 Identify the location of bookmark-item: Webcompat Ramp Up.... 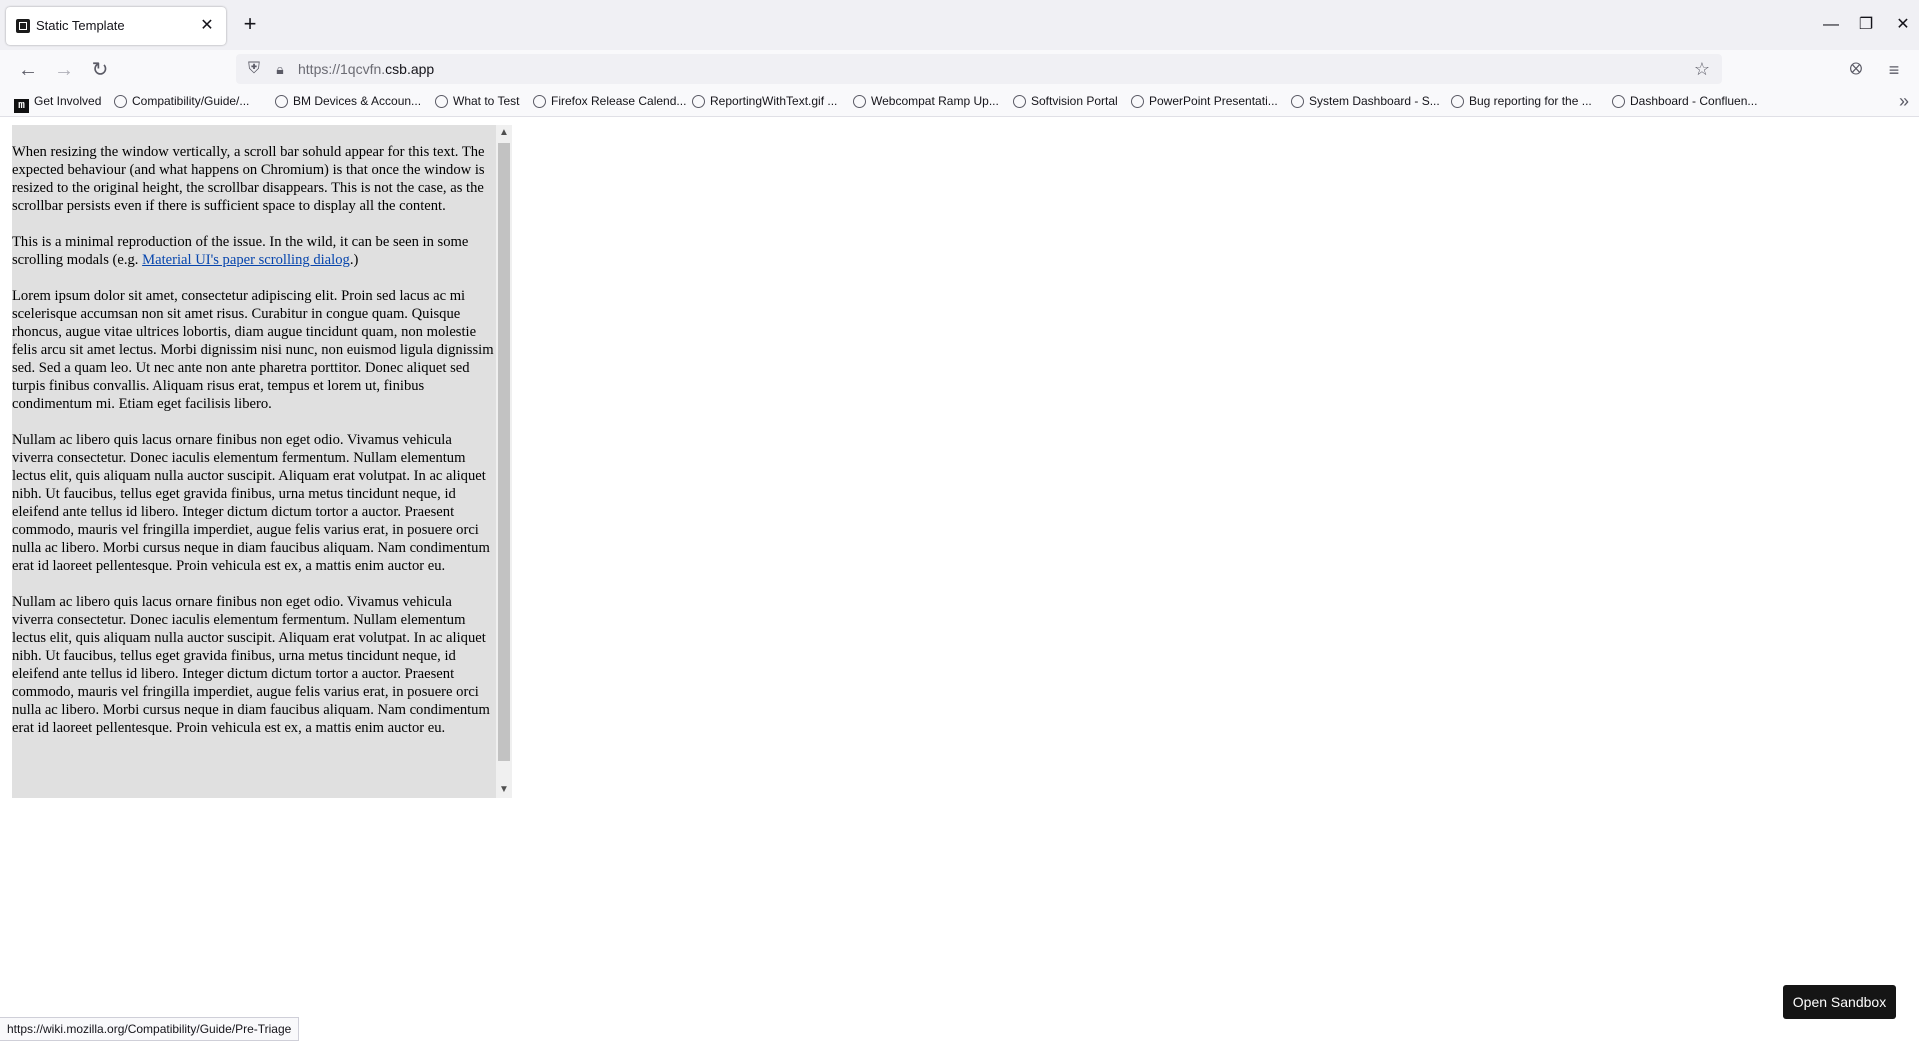
(926, 101).